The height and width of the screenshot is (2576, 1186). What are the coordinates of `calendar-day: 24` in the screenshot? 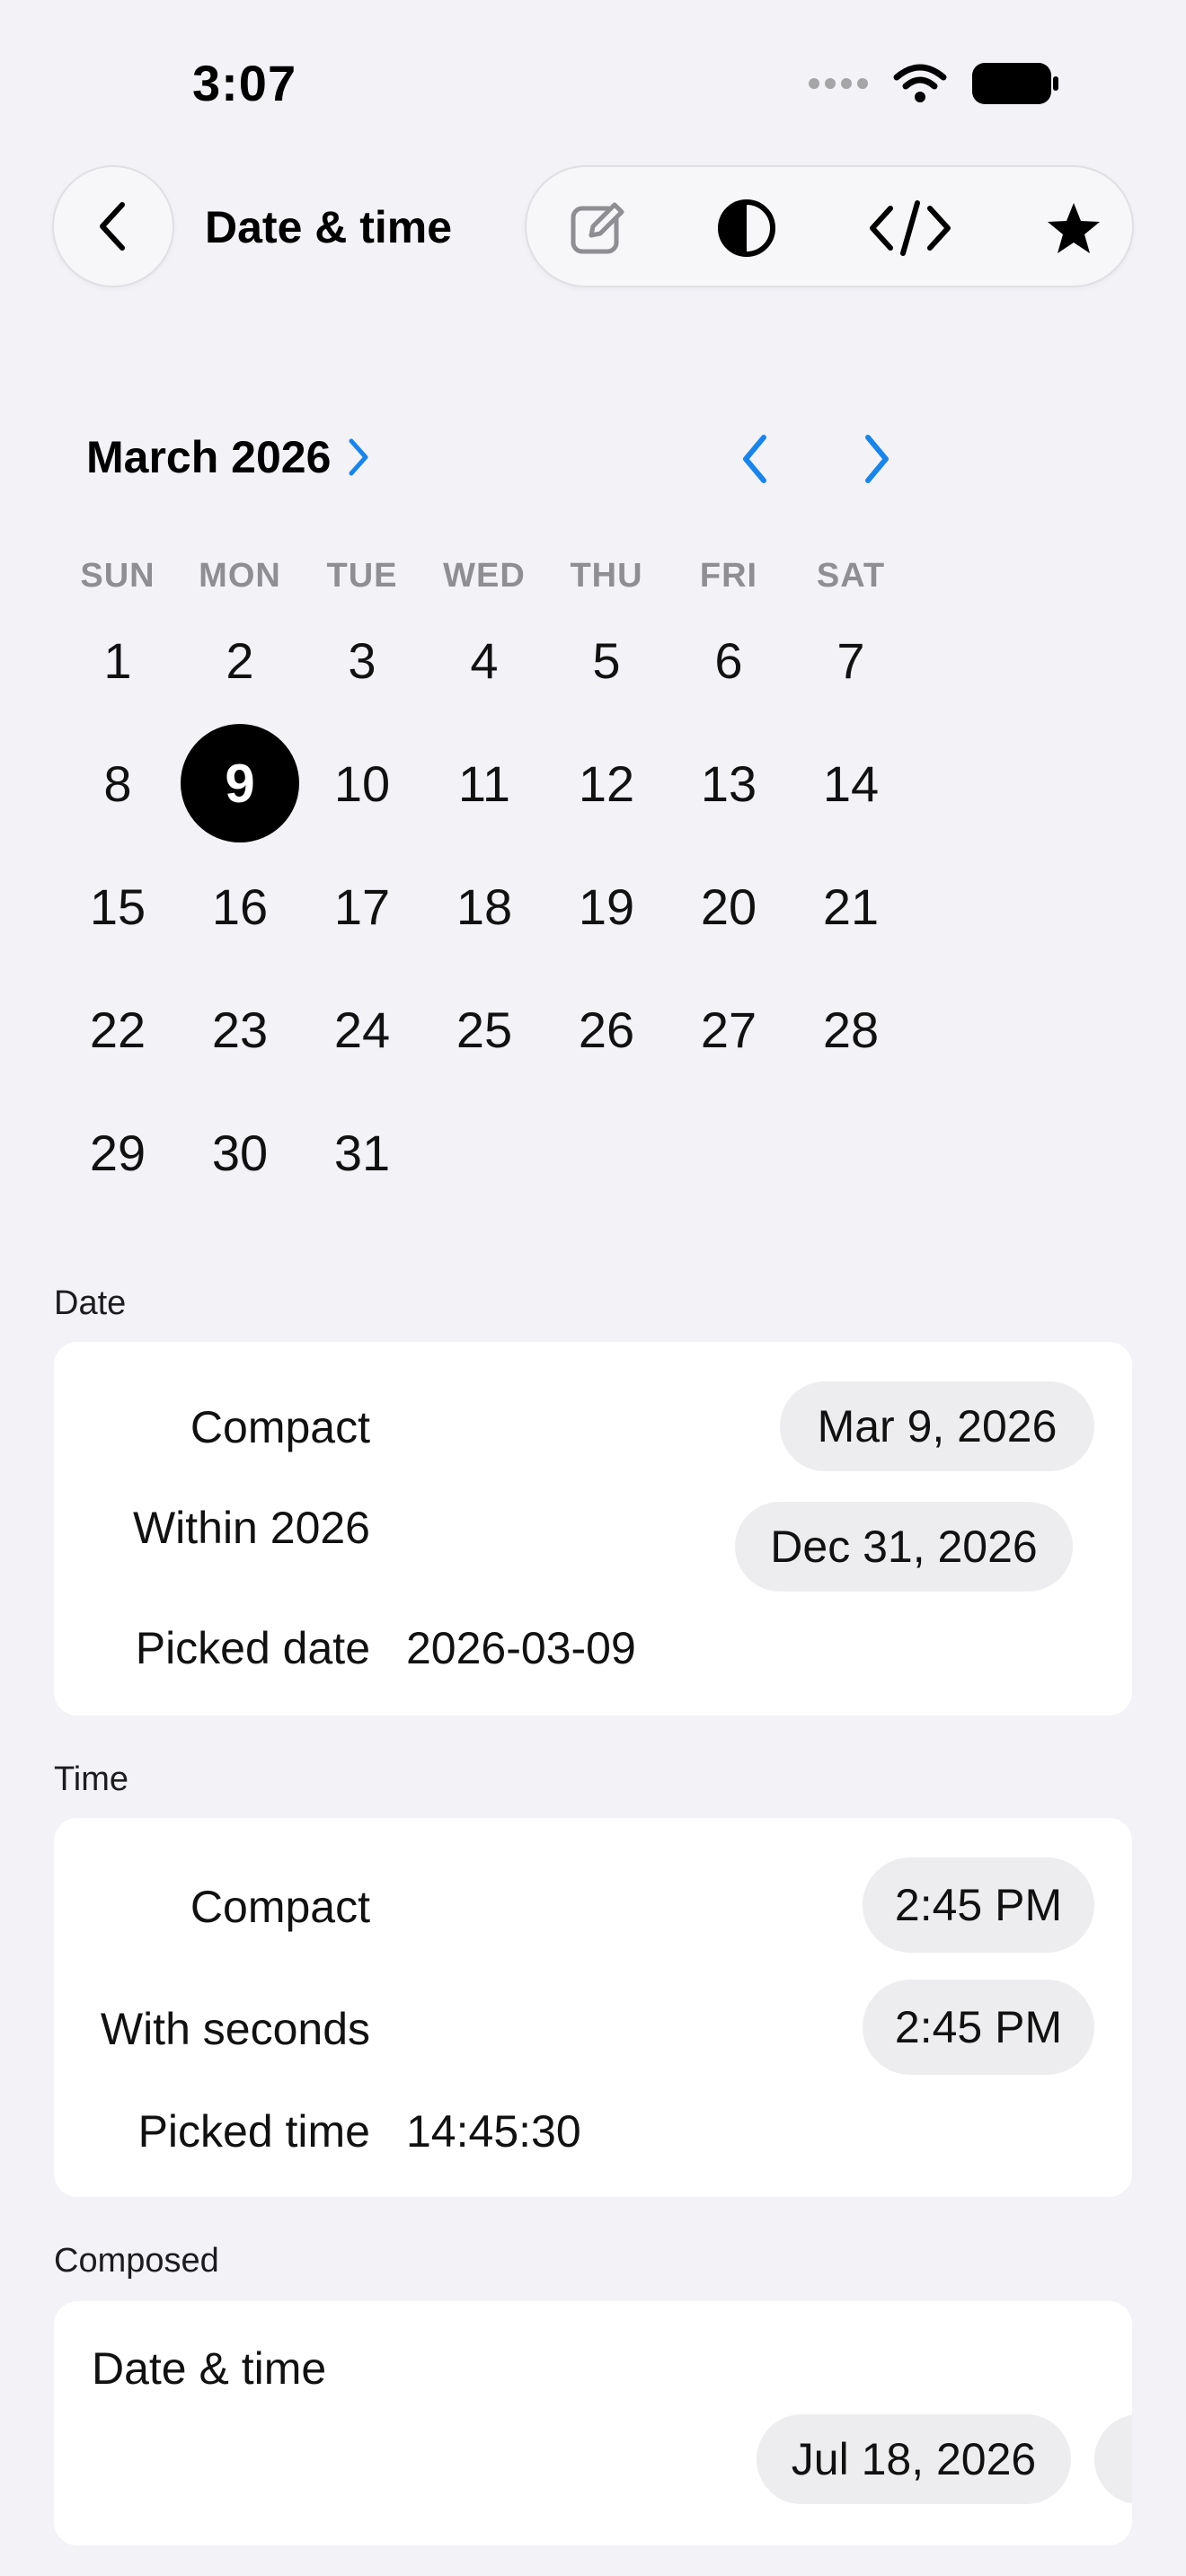 It's located at (362, 1029).